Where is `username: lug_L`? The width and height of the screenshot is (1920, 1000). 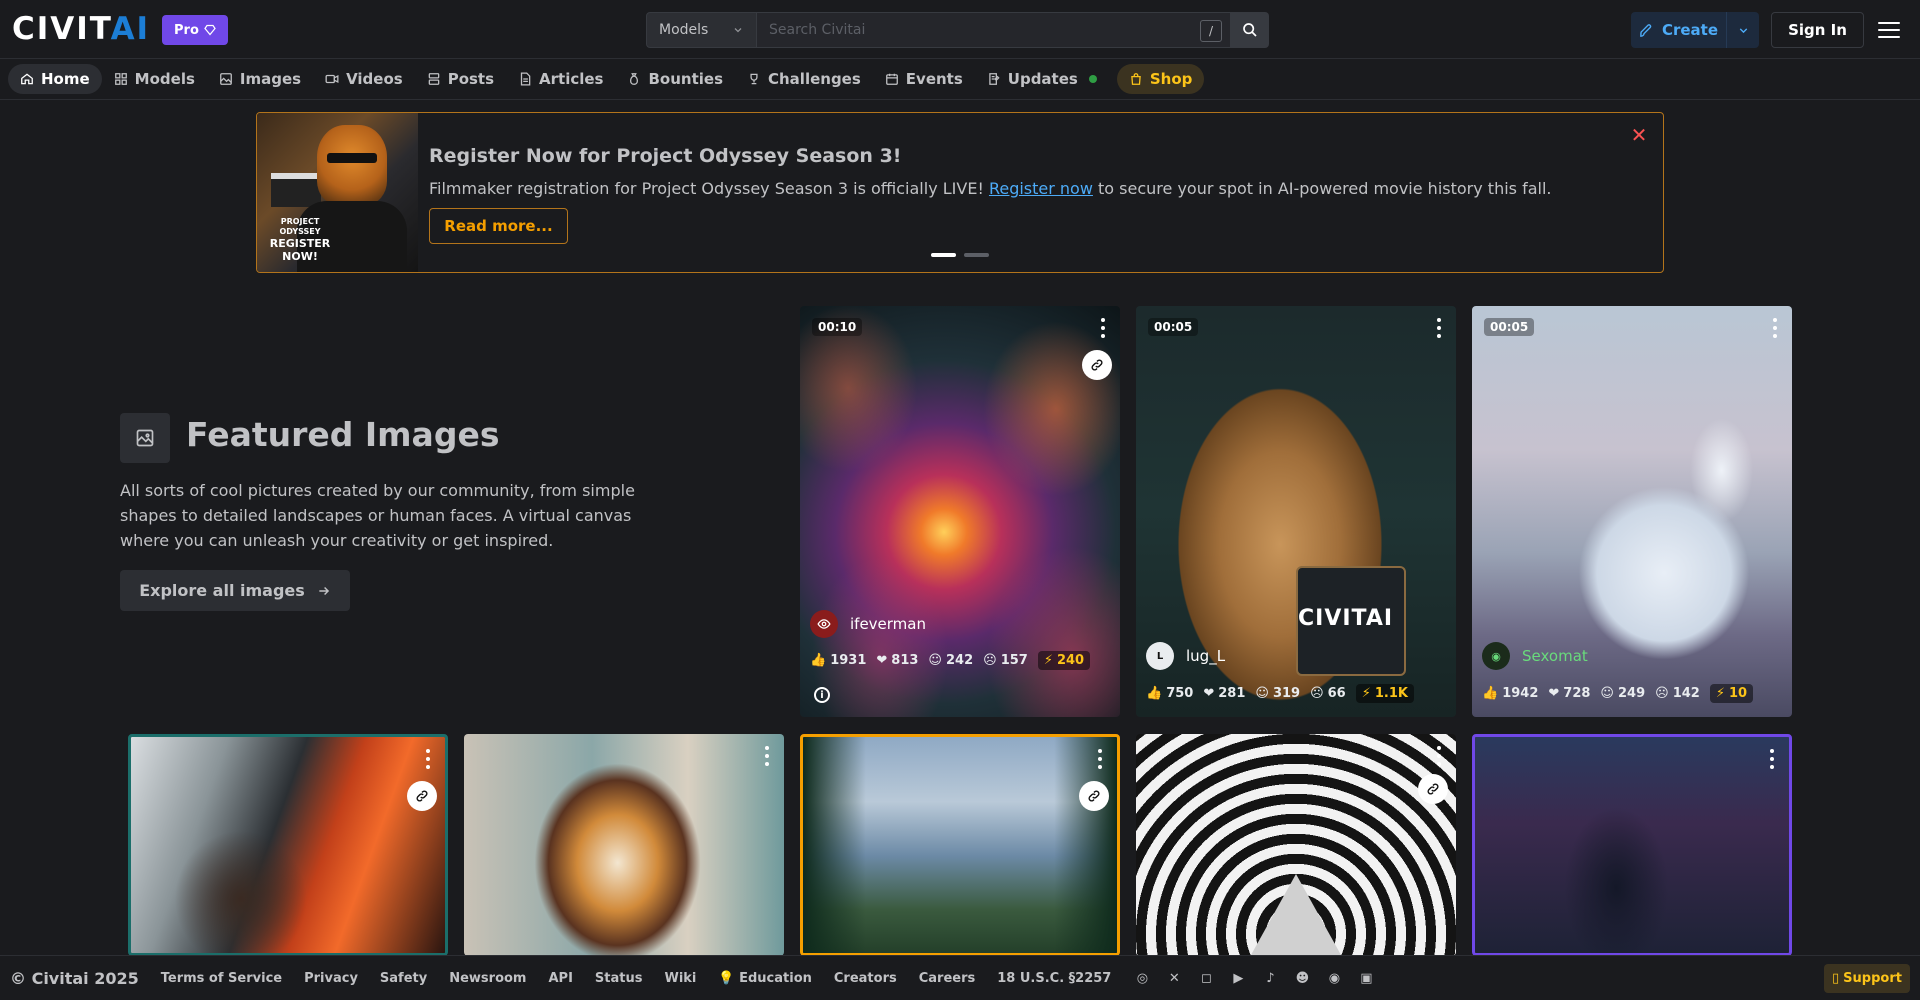
username: lug_L is located at coordinates (1206, 656).